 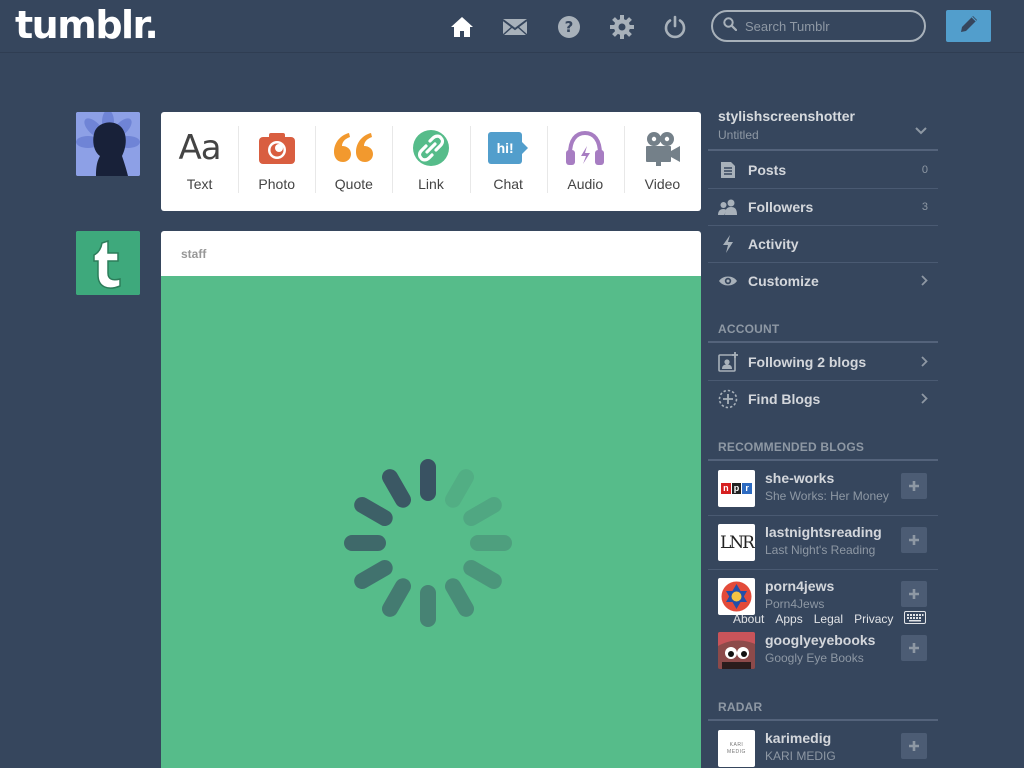 I want to click on radar-logo-line: MEDIG, so click(x=736, y=752).